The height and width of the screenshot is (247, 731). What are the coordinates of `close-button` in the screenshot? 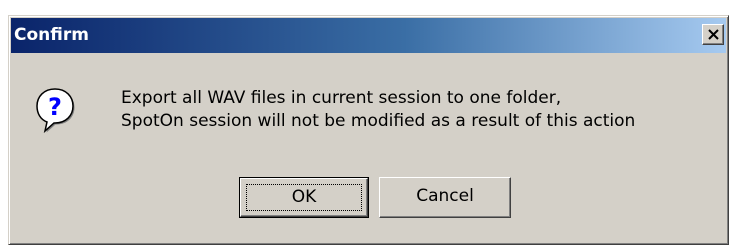 It's located at (713, 34).